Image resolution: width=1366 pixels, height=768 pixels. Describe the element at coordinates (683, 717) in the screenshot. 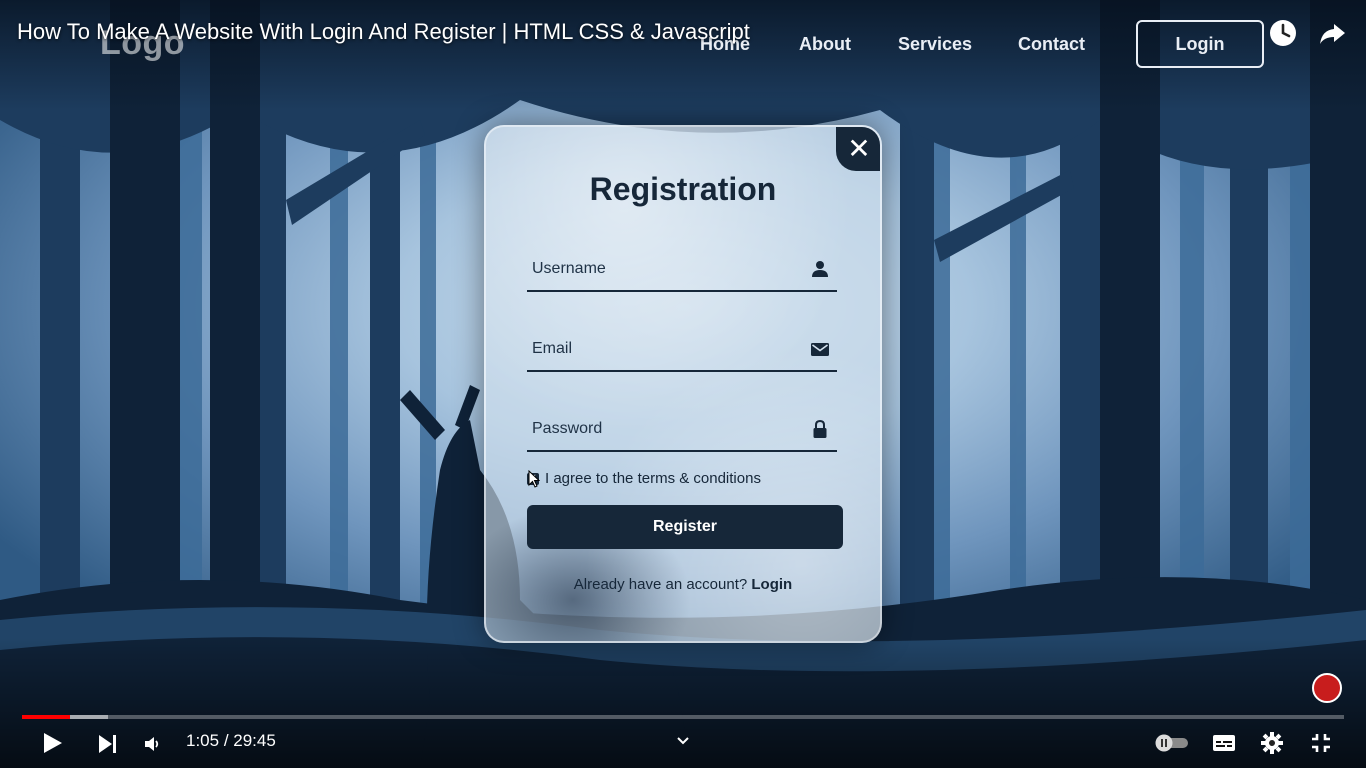

I see `progress-bar` at that location.